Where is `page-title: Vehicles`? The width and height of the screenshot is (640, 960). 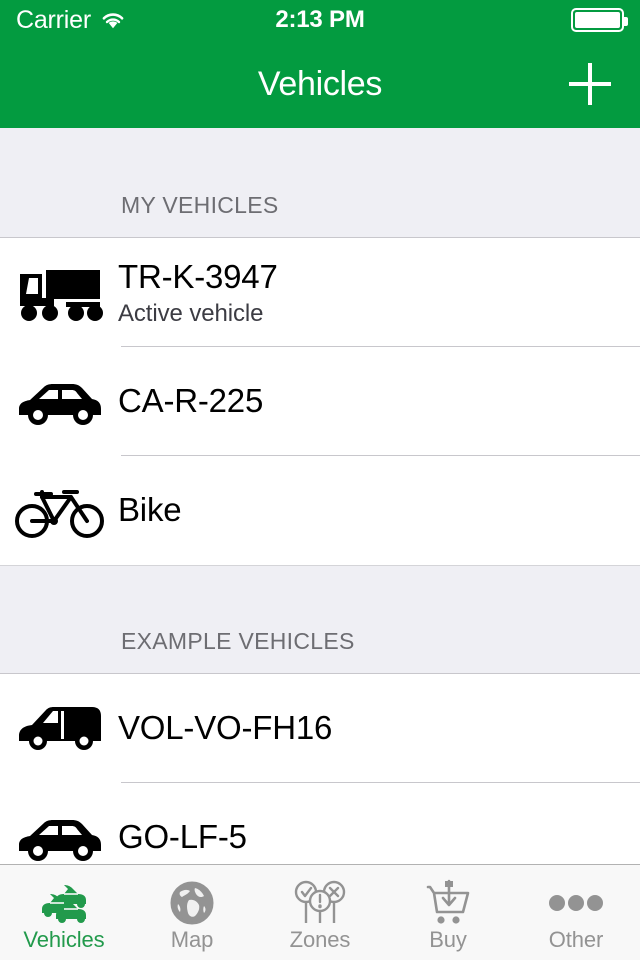
page-title: Vehicles is located at coordinates (320, 83).